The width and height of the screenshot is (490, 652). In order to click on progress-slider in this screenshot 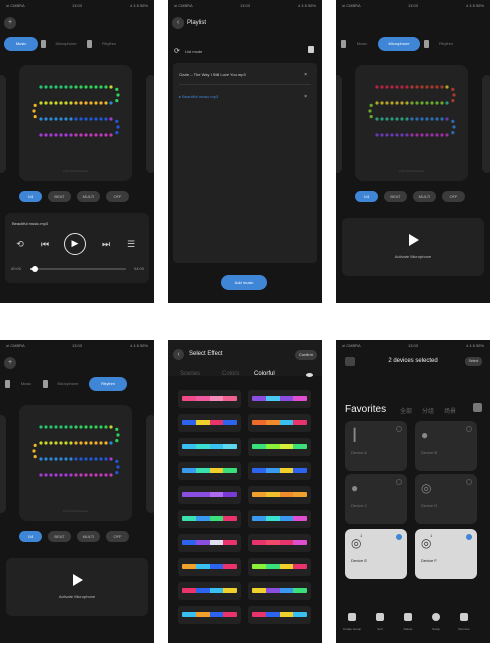, I will do `click(78, 269)`.